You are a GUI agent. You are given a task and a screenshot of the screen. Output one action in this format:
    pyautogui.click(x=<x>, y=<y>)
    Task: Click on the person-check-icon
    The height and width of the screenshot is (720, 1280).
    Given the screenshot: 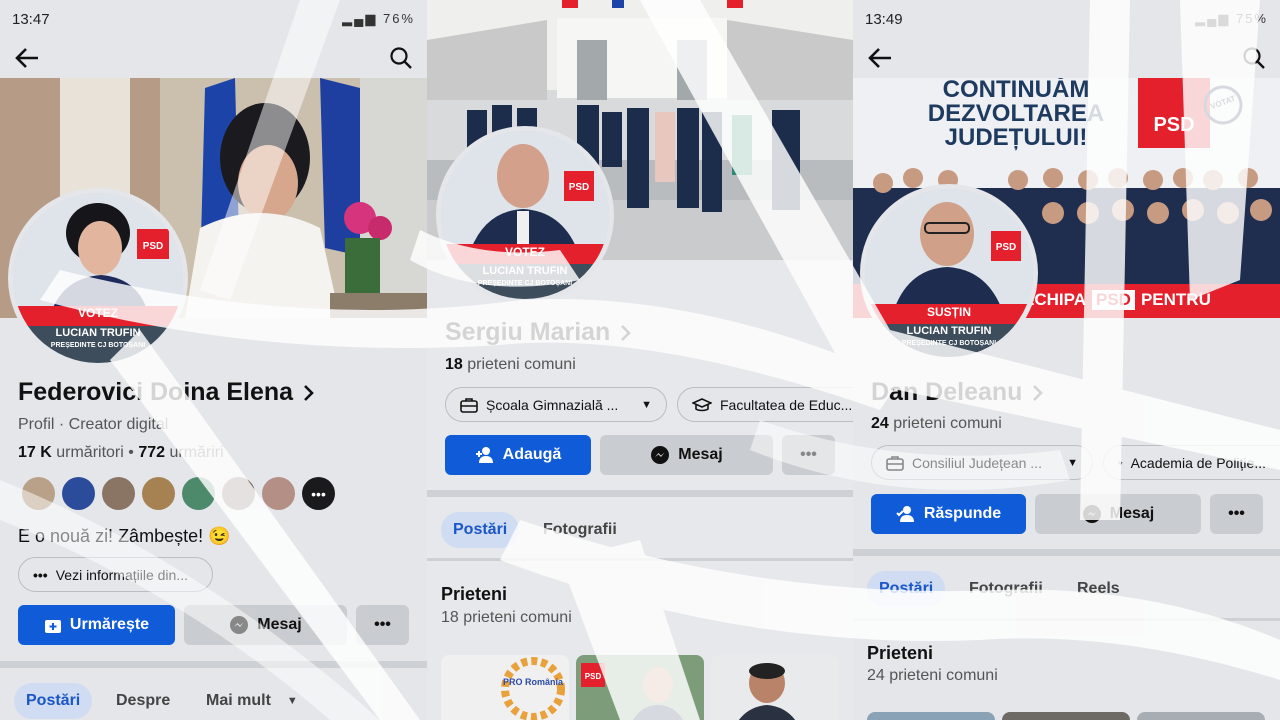 What is the action you would take?
    pyautogui.click(x=905, y=514)
    